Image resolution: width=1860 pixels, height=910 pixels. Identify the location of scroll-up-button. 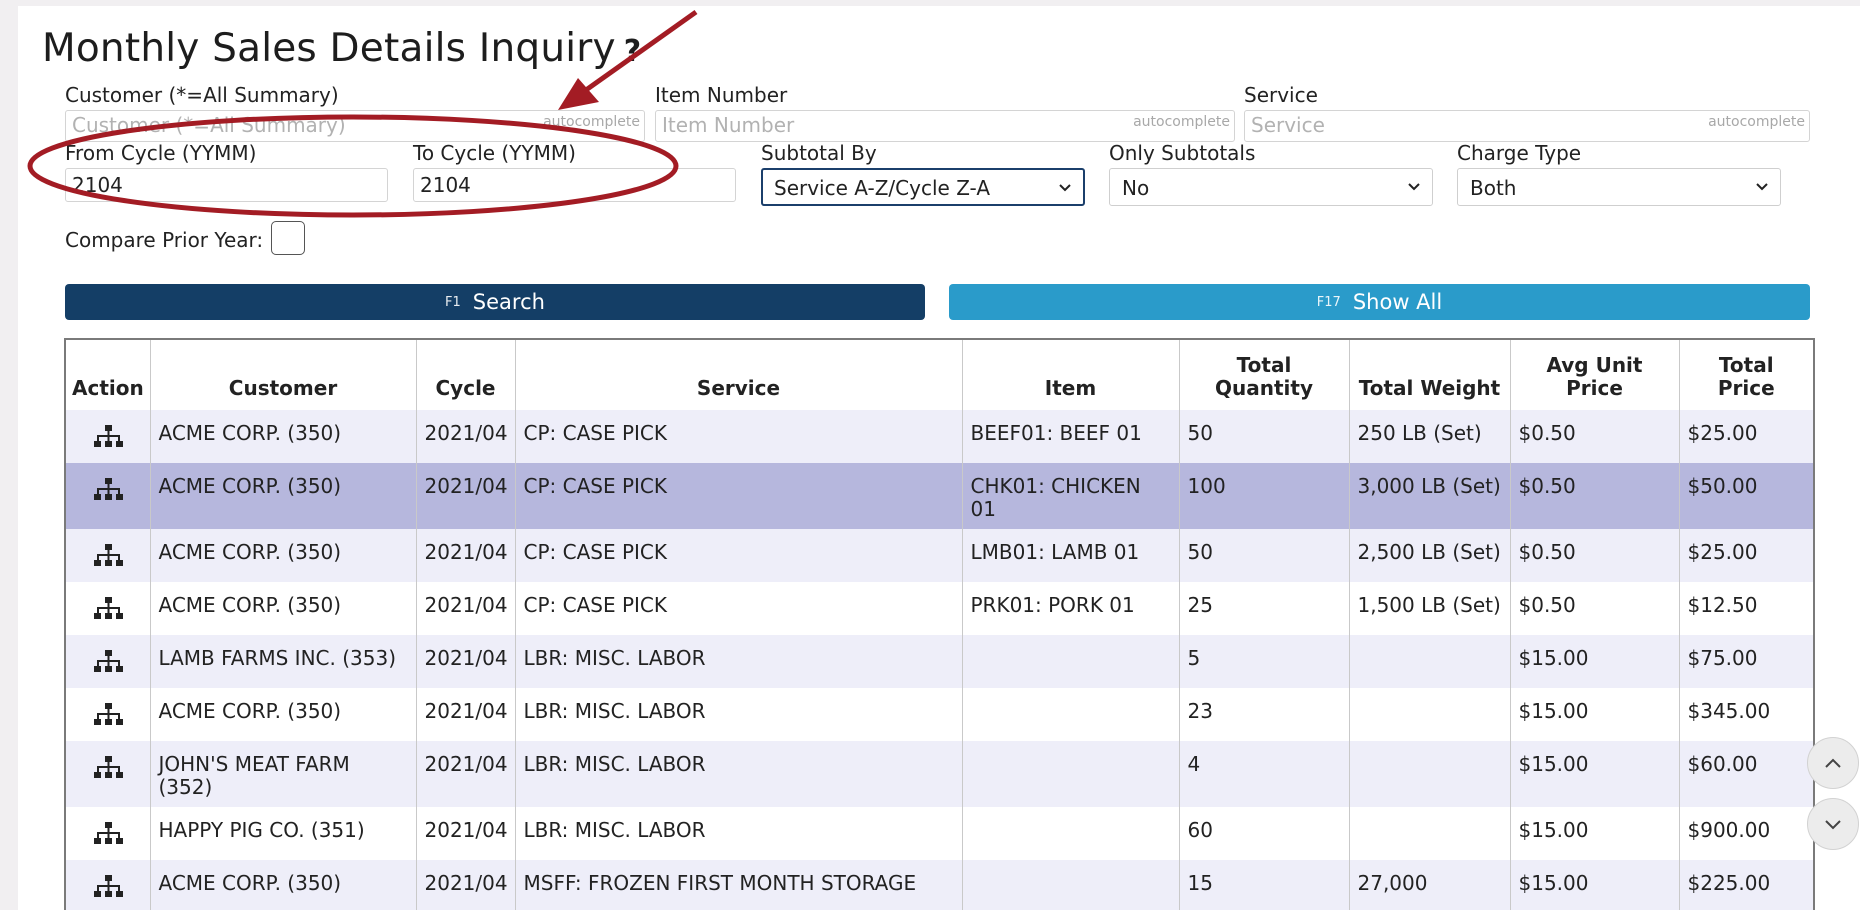
(1833, 763).